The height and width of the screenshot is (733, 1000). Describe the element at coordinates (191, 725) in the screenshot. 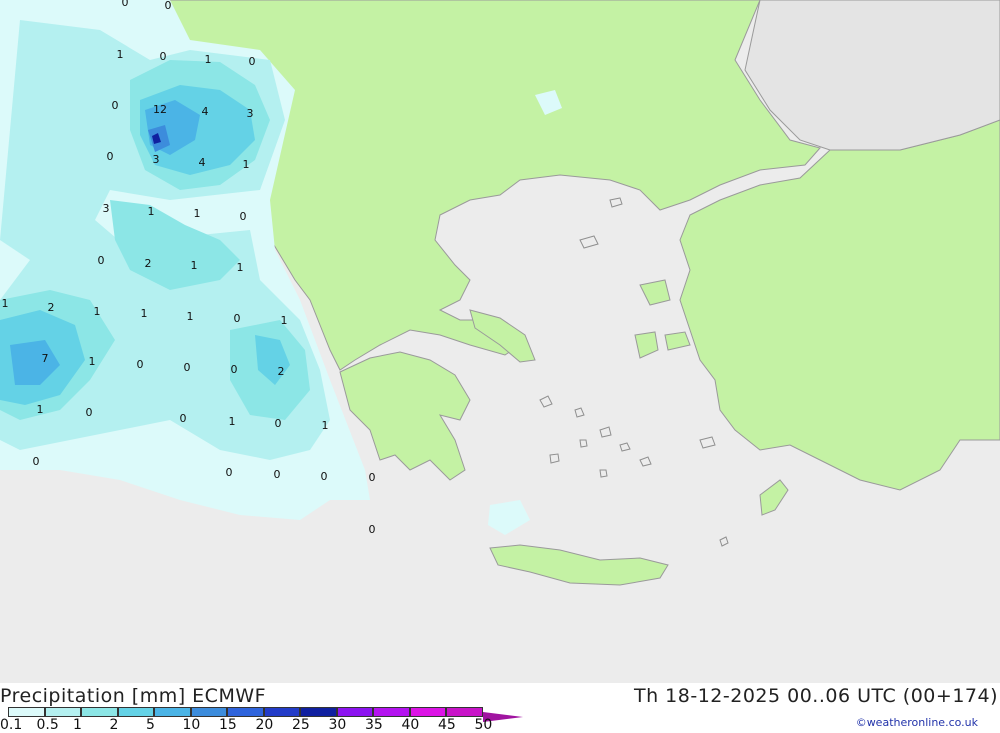

I see `legend-tick-label: 10` at that location.